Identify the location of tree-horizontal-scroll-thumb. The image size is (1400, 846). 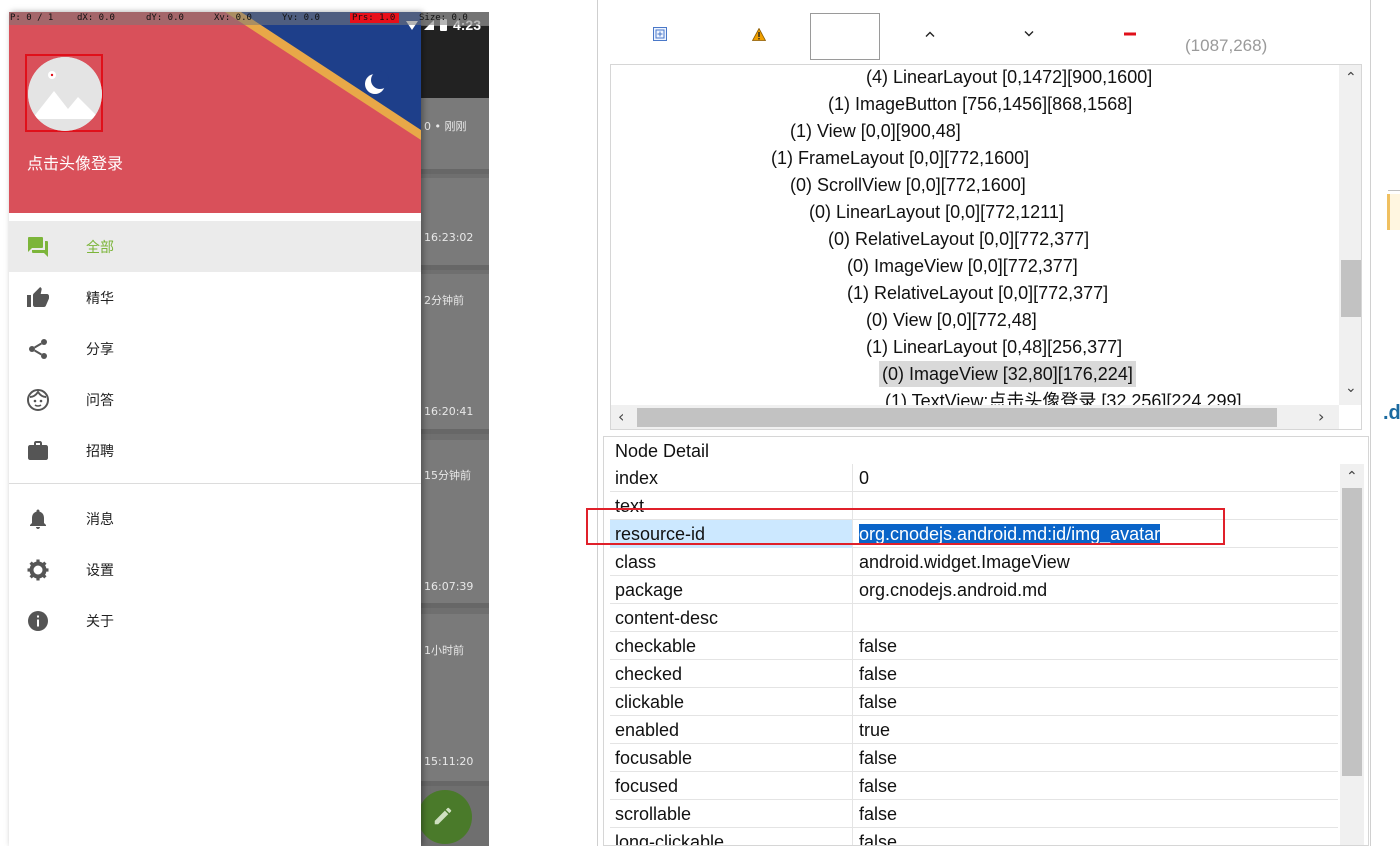
(957, 417).